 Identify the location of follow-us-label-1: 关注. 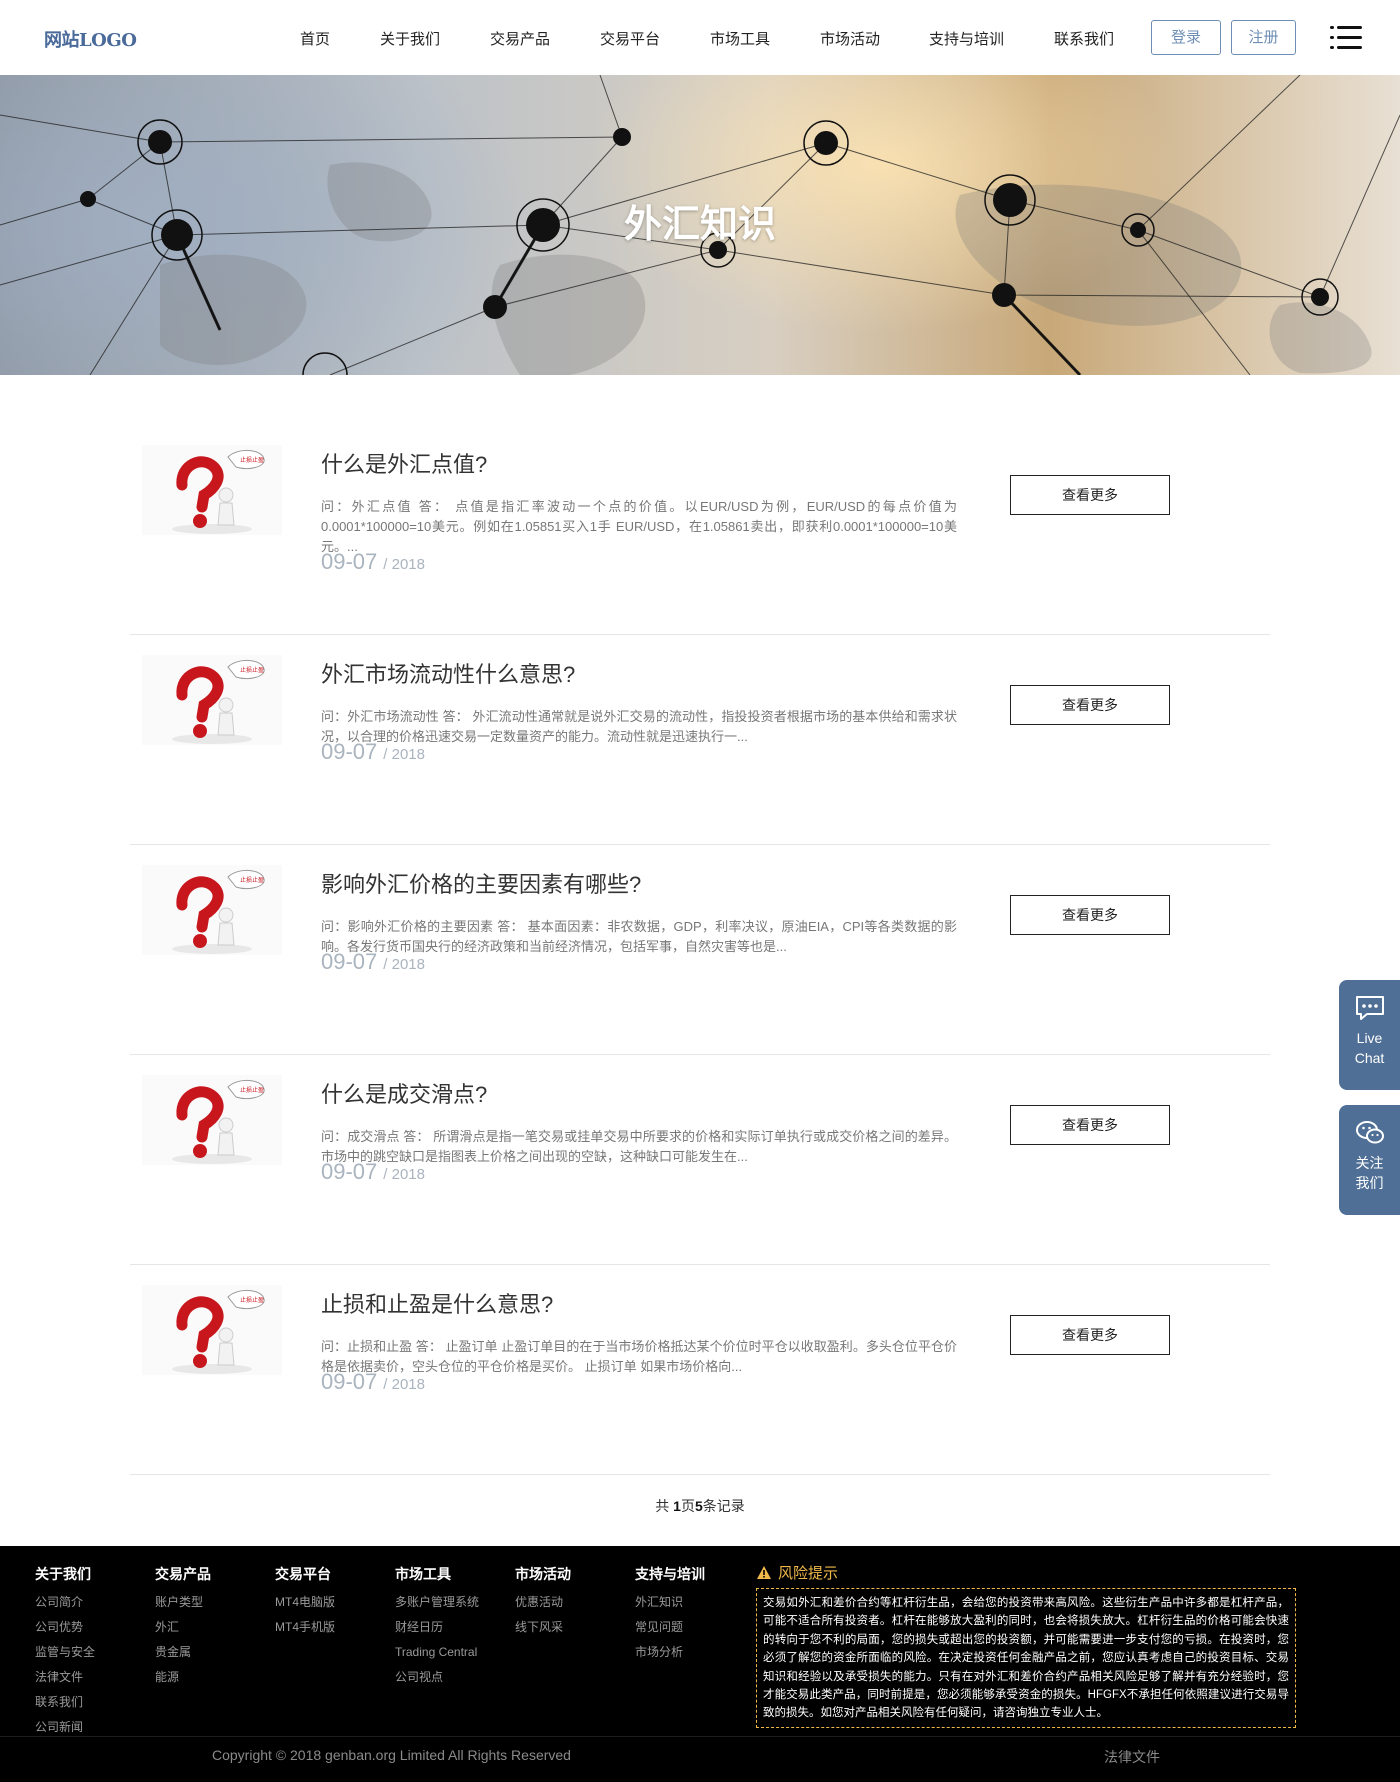
(1369, 1163).